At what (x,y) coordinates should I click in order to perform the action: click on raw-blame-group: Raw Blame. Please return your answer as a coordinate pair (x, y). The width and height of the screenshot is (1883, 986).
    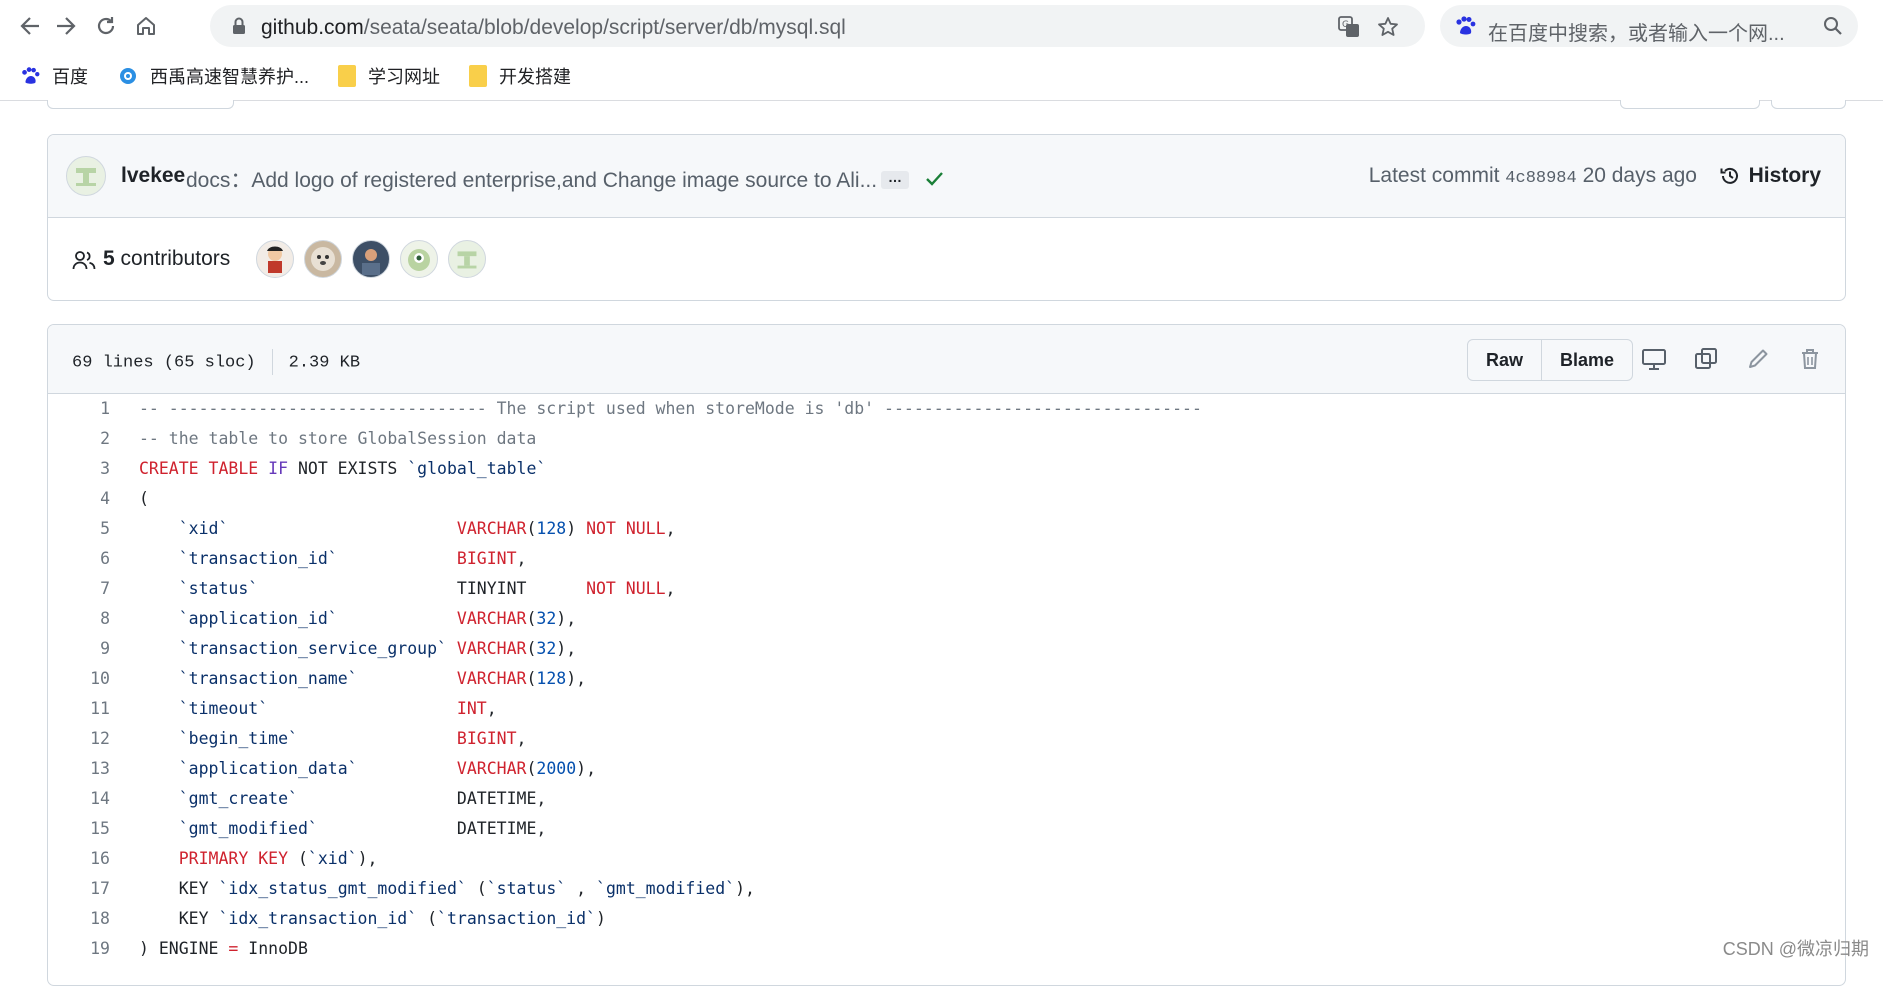
    Looking at the image, I should click on (1550, 360).